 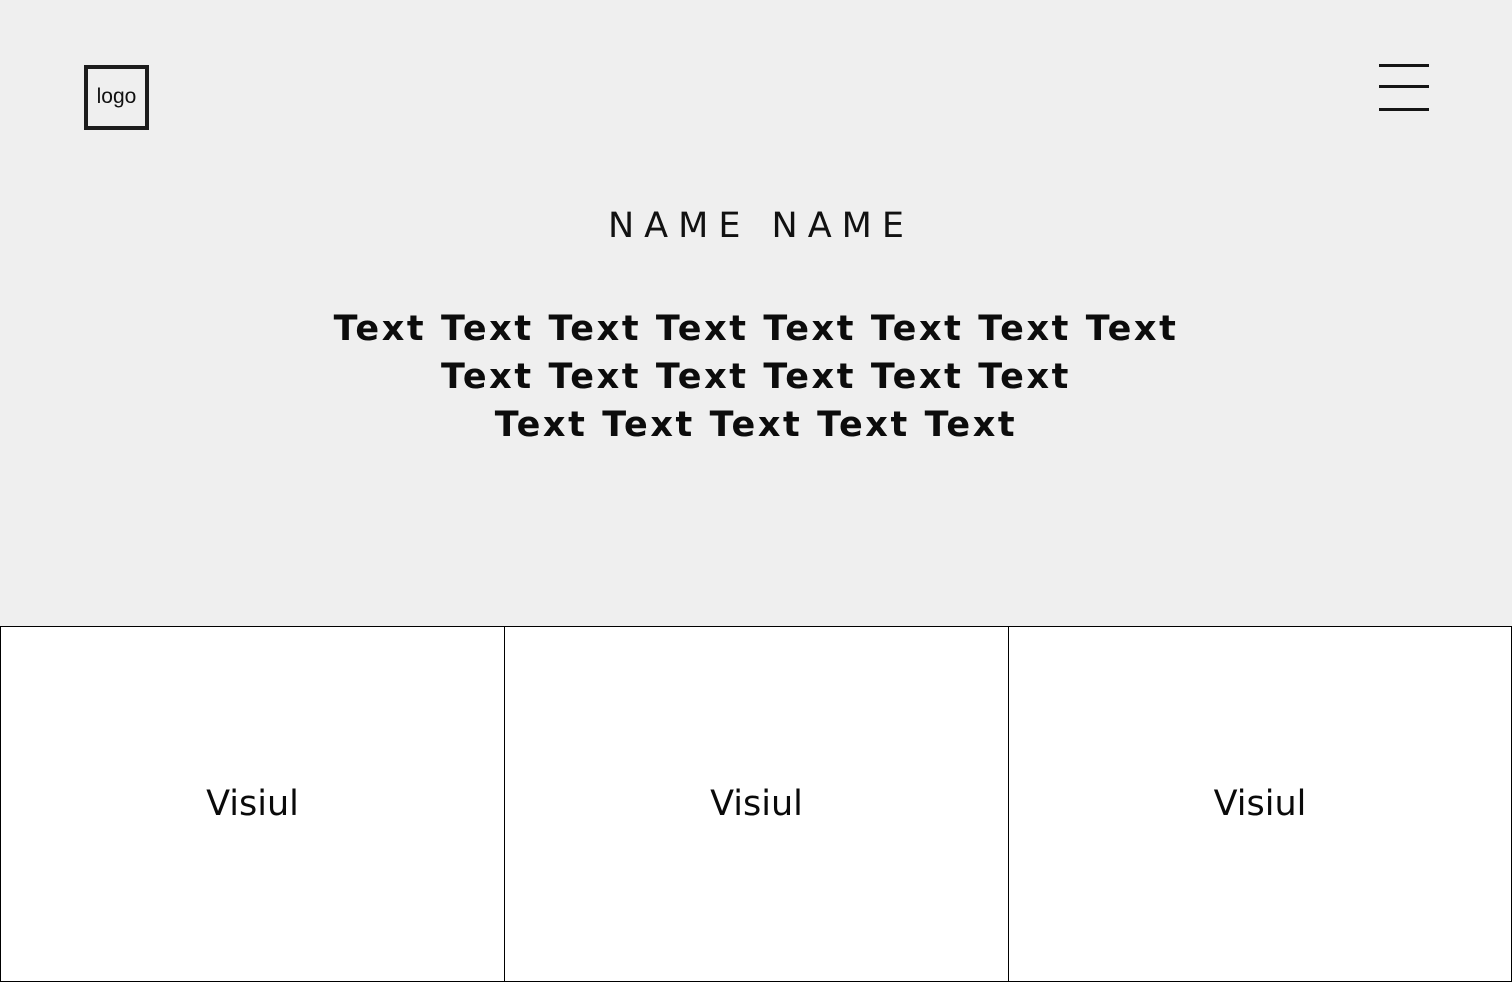 What do you see at coordinates (1404, 109) in the screenshot?
I see `menu-bar-bottom` at bounding box center [1404, 109].